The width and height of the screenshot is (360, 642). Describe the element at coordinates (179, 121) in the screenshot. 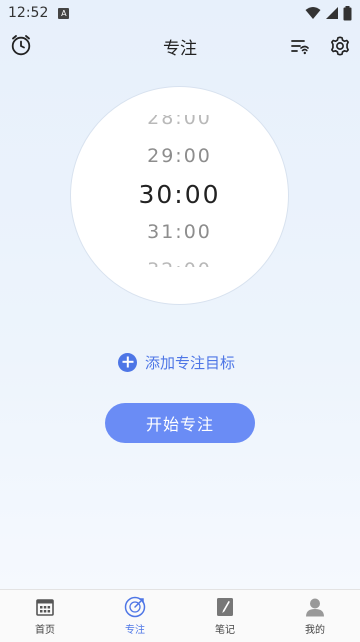

I see `picker-option: 28:00` at that location.